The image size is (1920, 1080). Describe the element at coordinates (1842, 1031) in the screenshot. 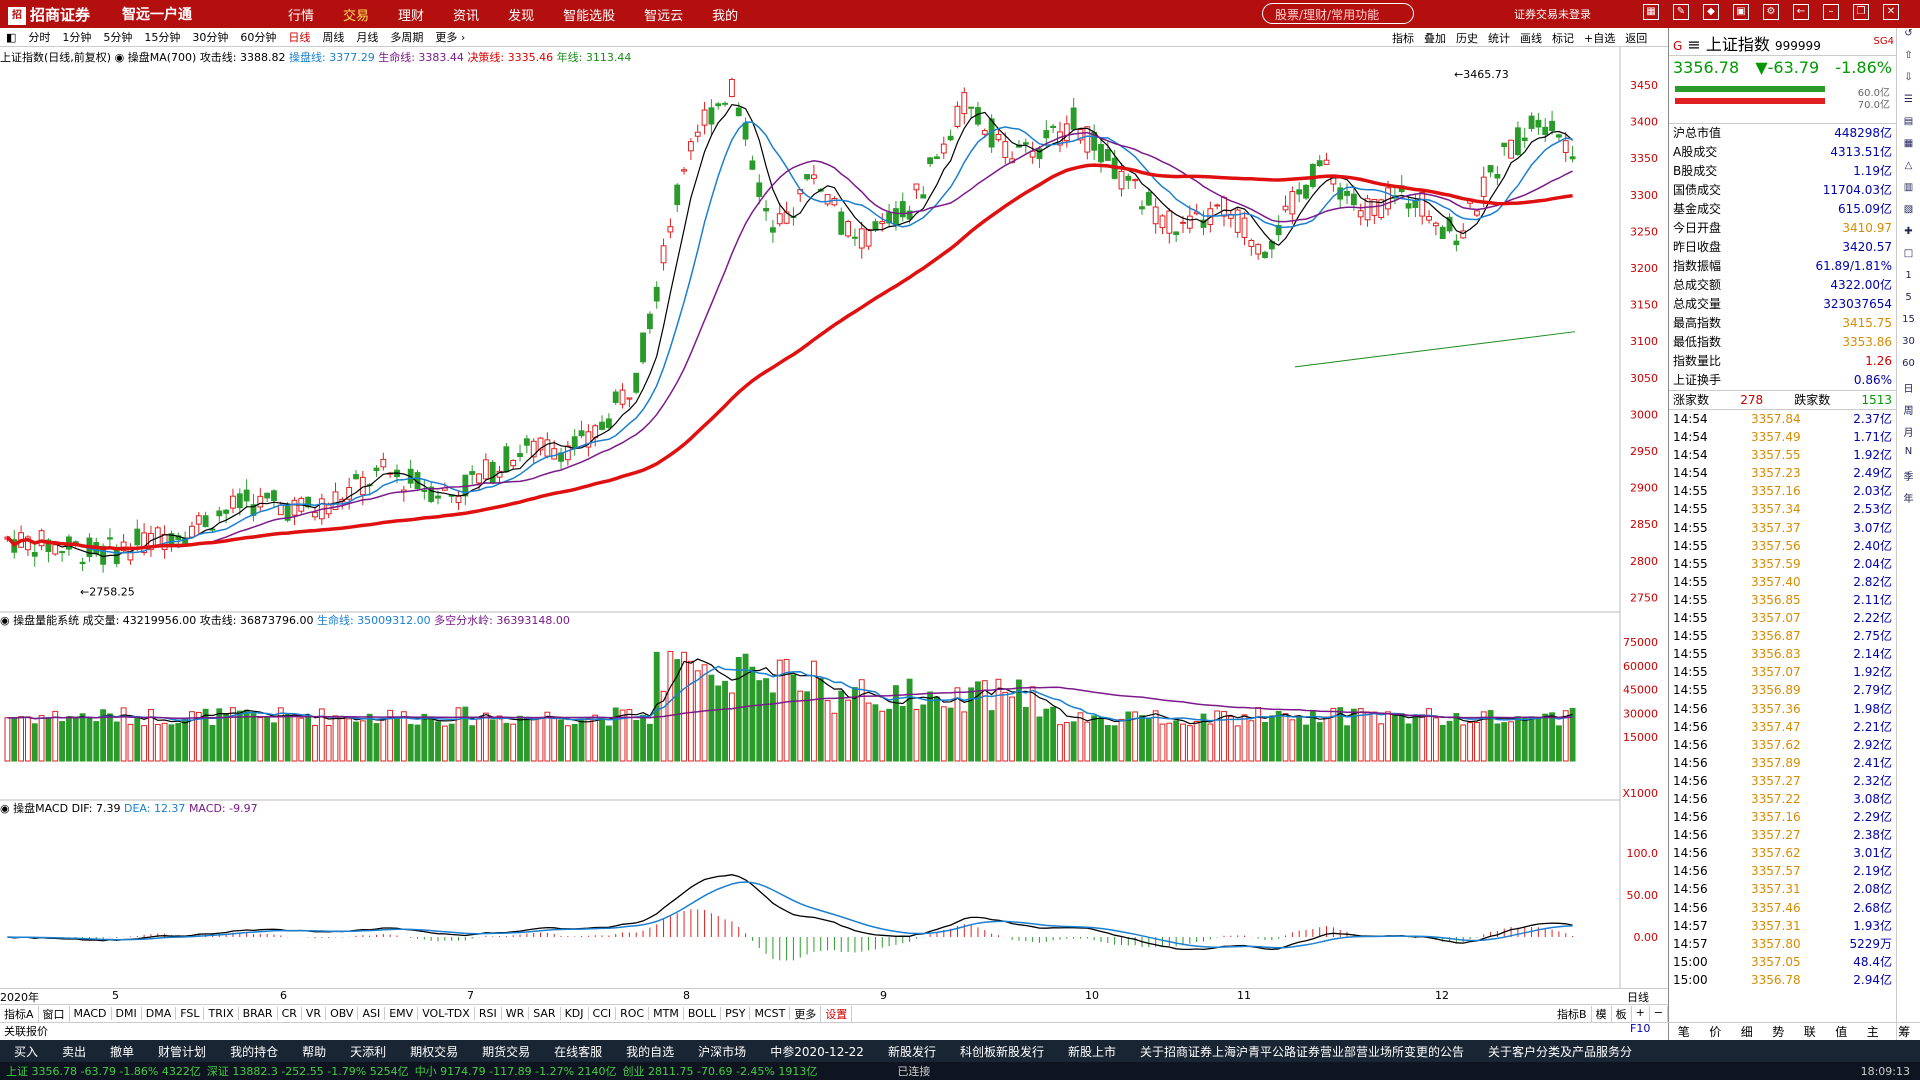

I see `quote-tab: 值` at that location.